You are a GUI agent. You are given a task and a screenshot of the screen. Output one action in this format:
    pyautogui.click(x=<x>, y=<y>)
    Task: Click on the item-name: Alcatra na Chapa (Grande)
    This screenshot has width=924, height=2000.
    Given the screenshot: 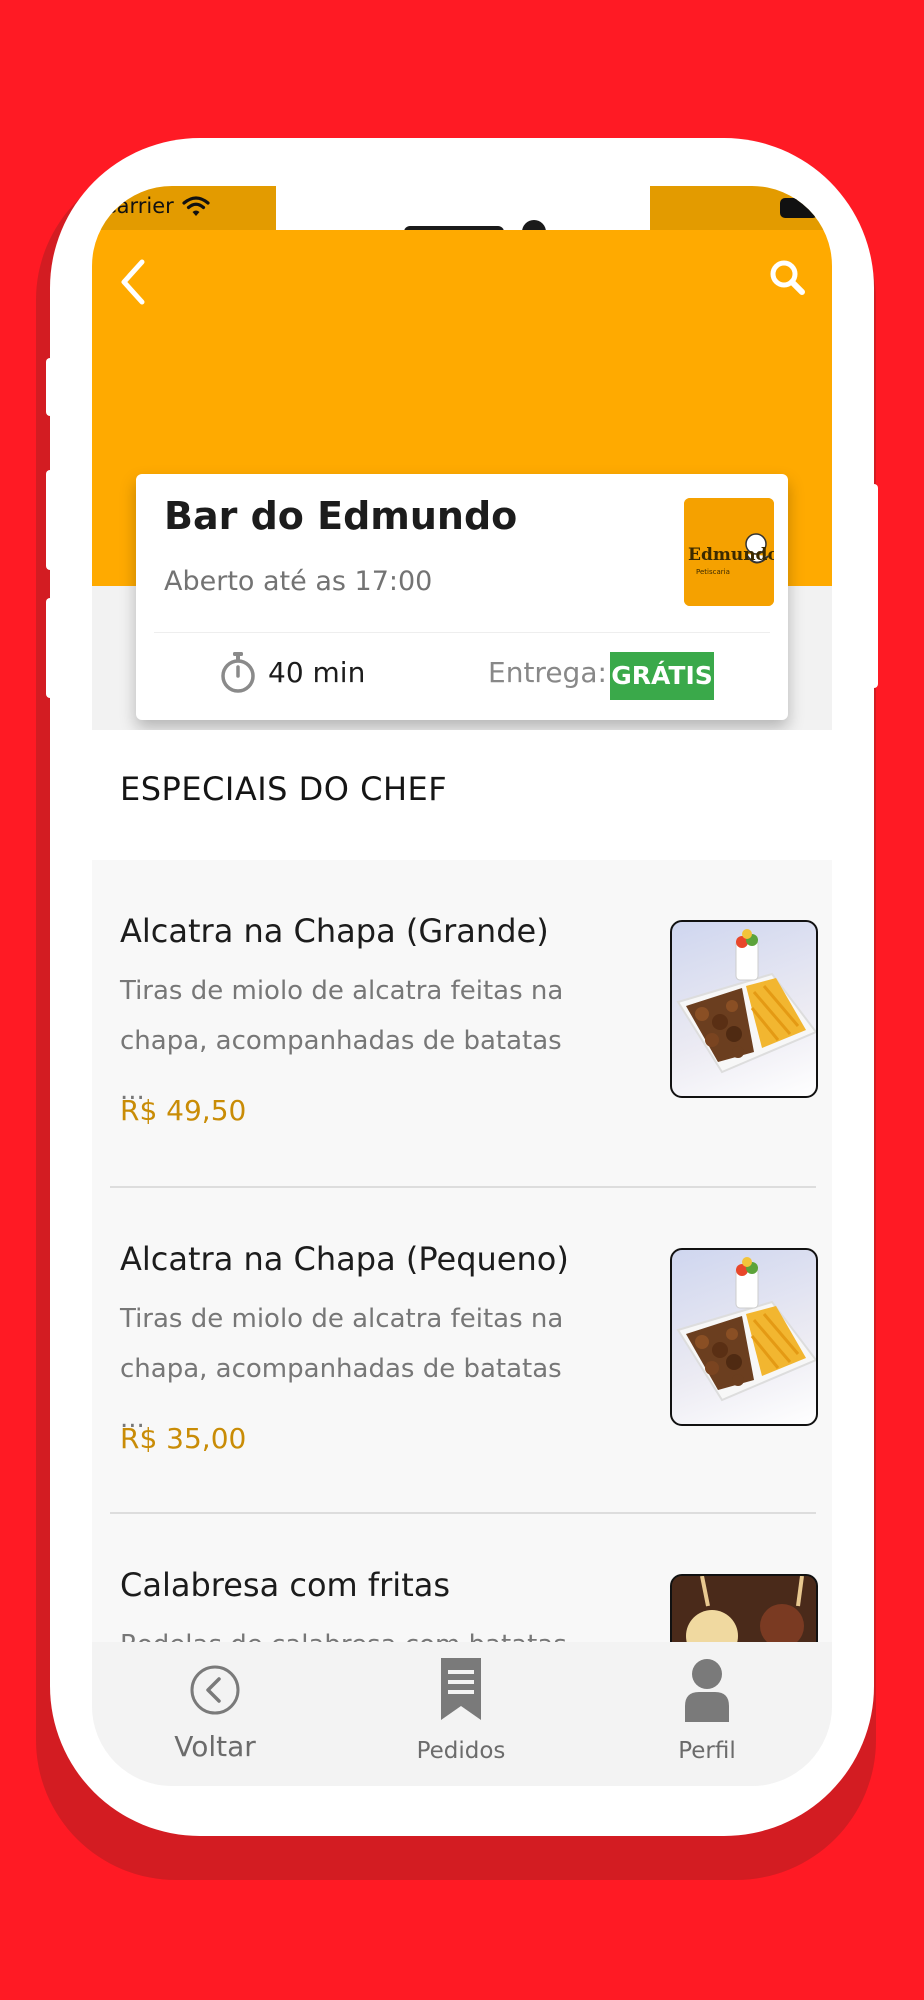 What is the action you would take?
    pyautogui.click(x=334, y=931)
    